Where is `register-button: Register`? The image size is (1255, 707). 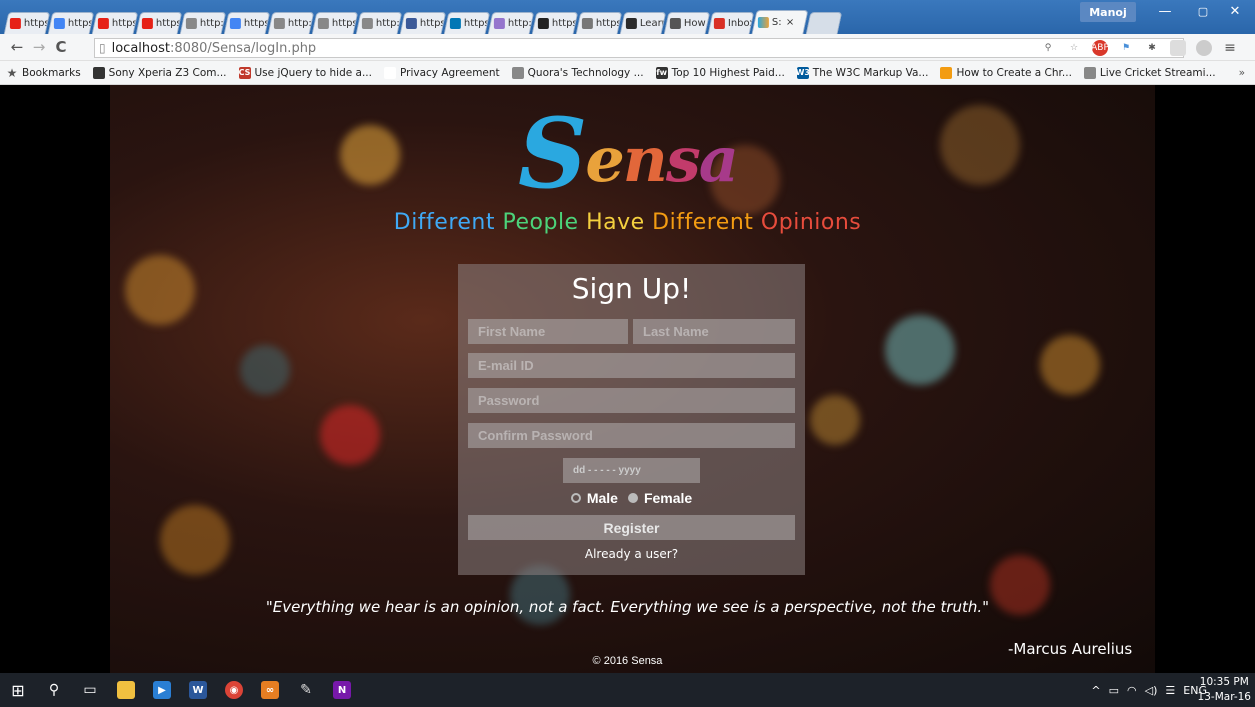
register-button: Register is located at coordinates (631, 527).